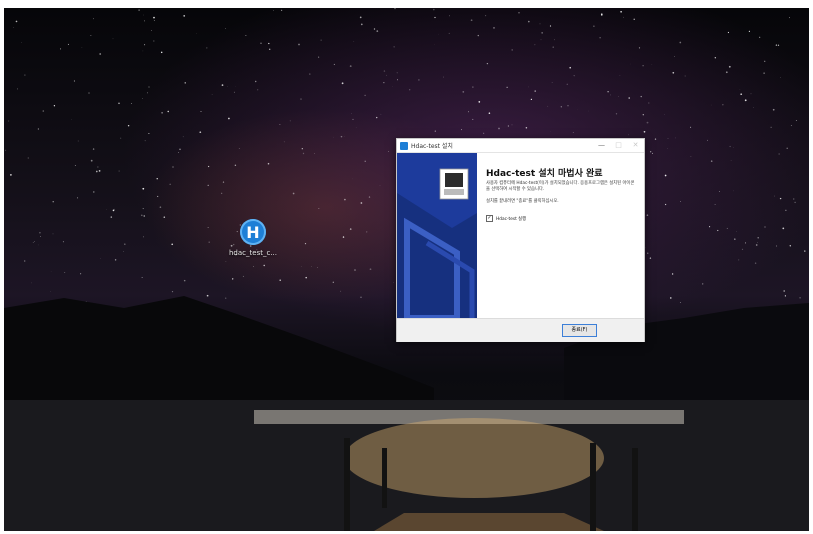  What do you see at coordinates (520, 330) in the screenshot?
I see `wizard-button-bar: 종료(F)` at bounding box center [520, 330].